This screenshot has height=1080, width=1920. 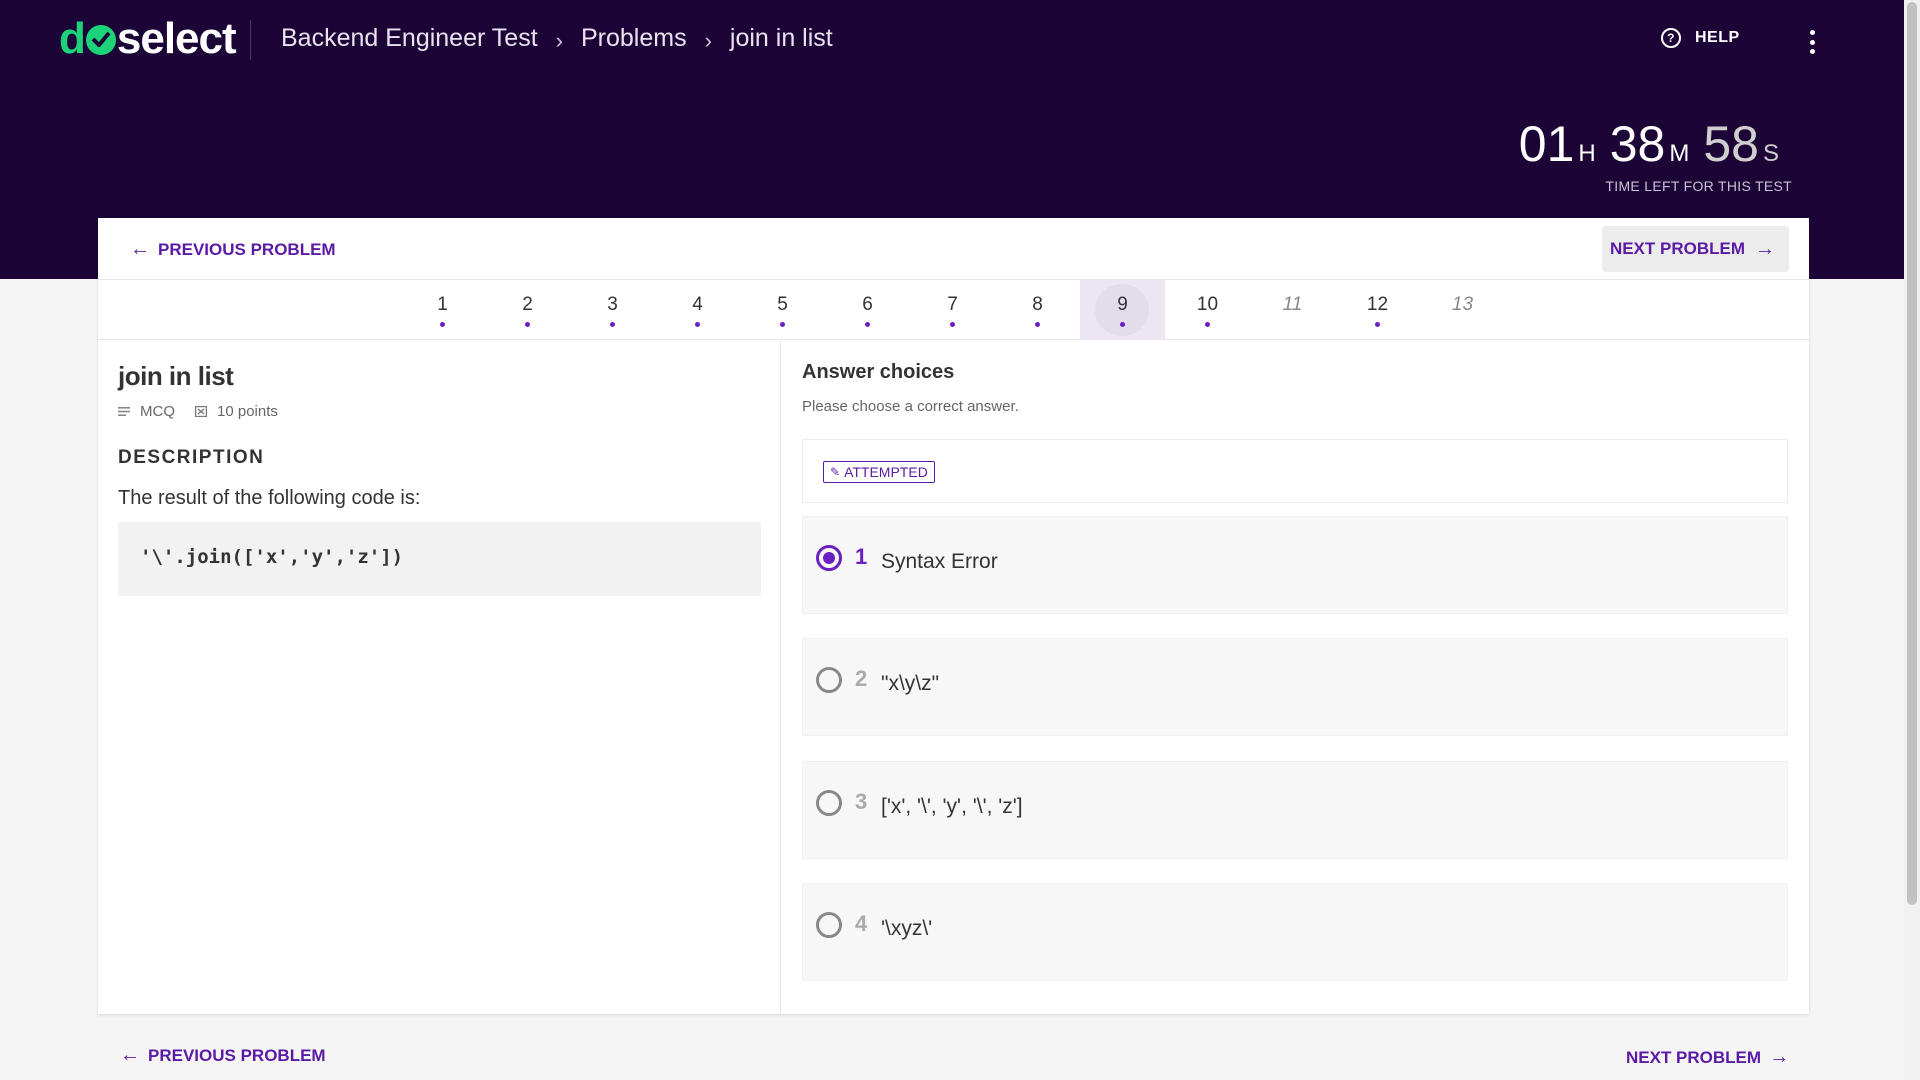 I want to click on attempted-badge-label: ATTEMPTED, so click(x=886, y=472).